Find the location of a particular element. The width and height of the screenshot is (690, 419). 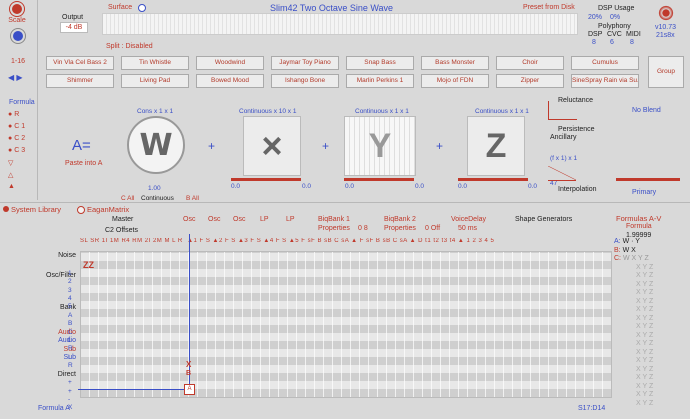

preset-button: Cumulus is located at coordinates (605, 63).